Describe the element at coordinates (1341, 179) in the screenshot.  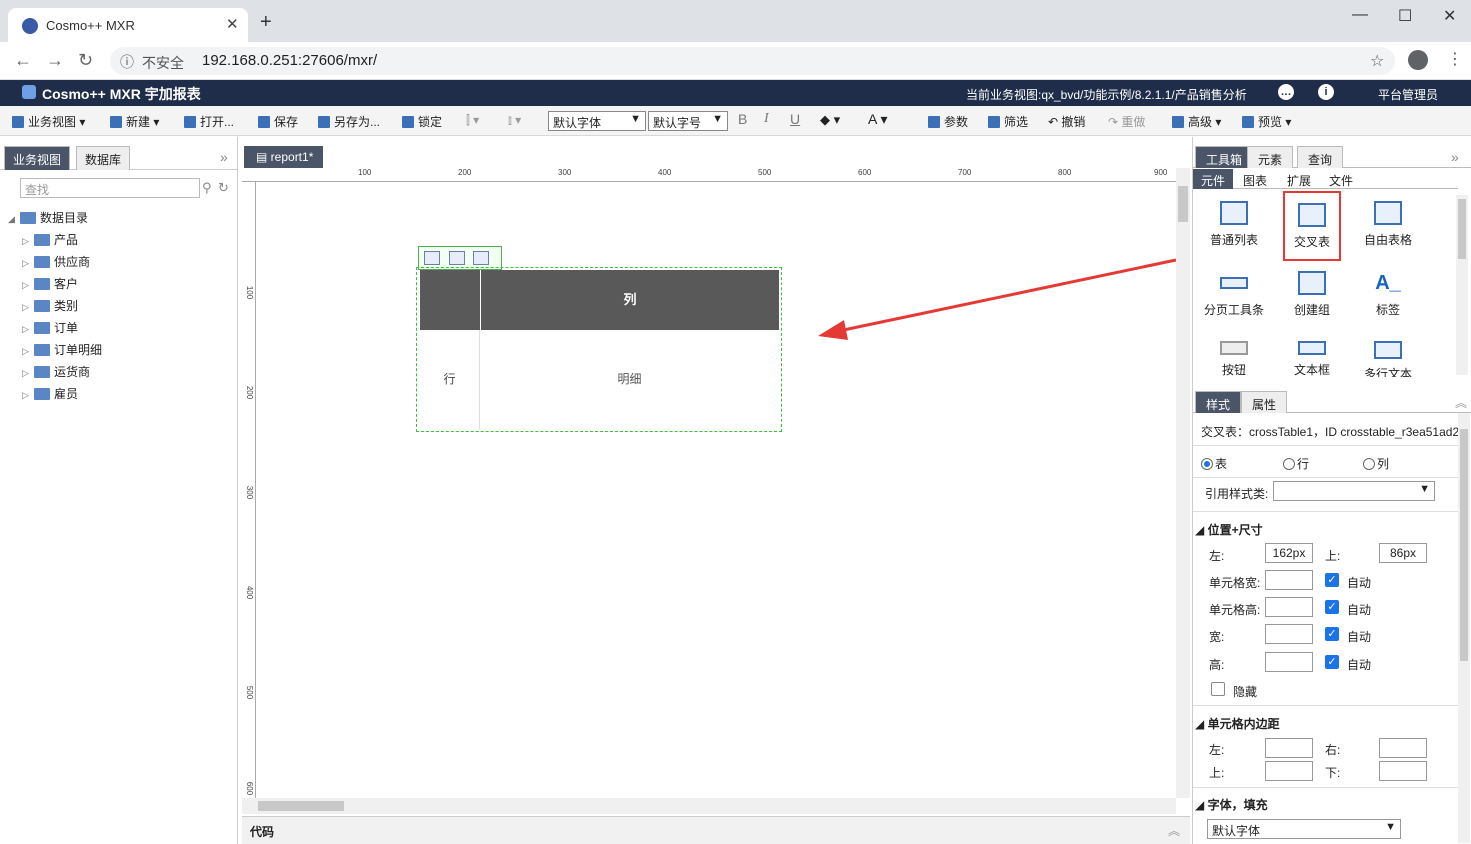
I see `tab-files: 文件` at that location.